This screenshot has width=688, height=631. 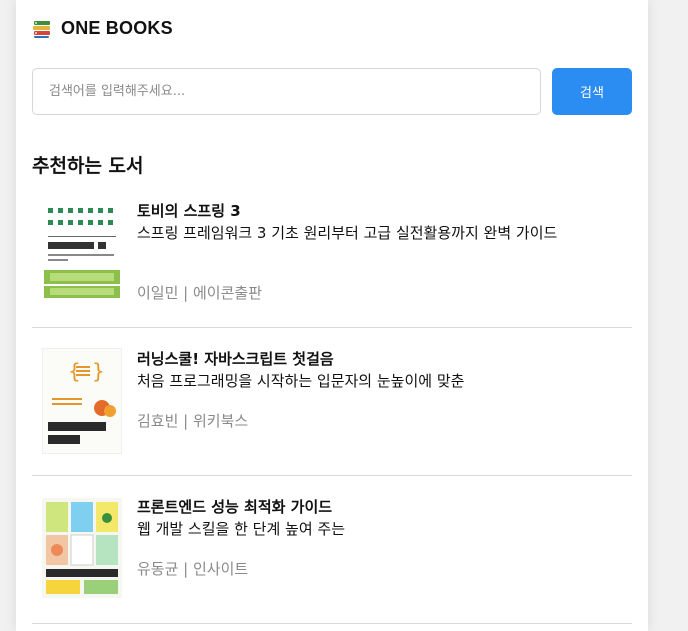 I want to click on book-title: 프론트엔드 성능 최적화 가이드, so click(x=235, y=507).